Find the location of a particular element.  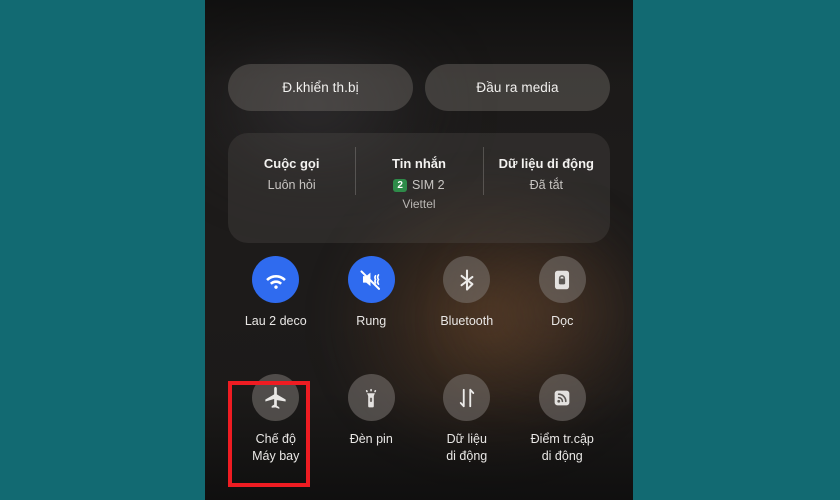

tile-airplane-mode: Chế độ Máy bay is located at coordinates (276, 419).